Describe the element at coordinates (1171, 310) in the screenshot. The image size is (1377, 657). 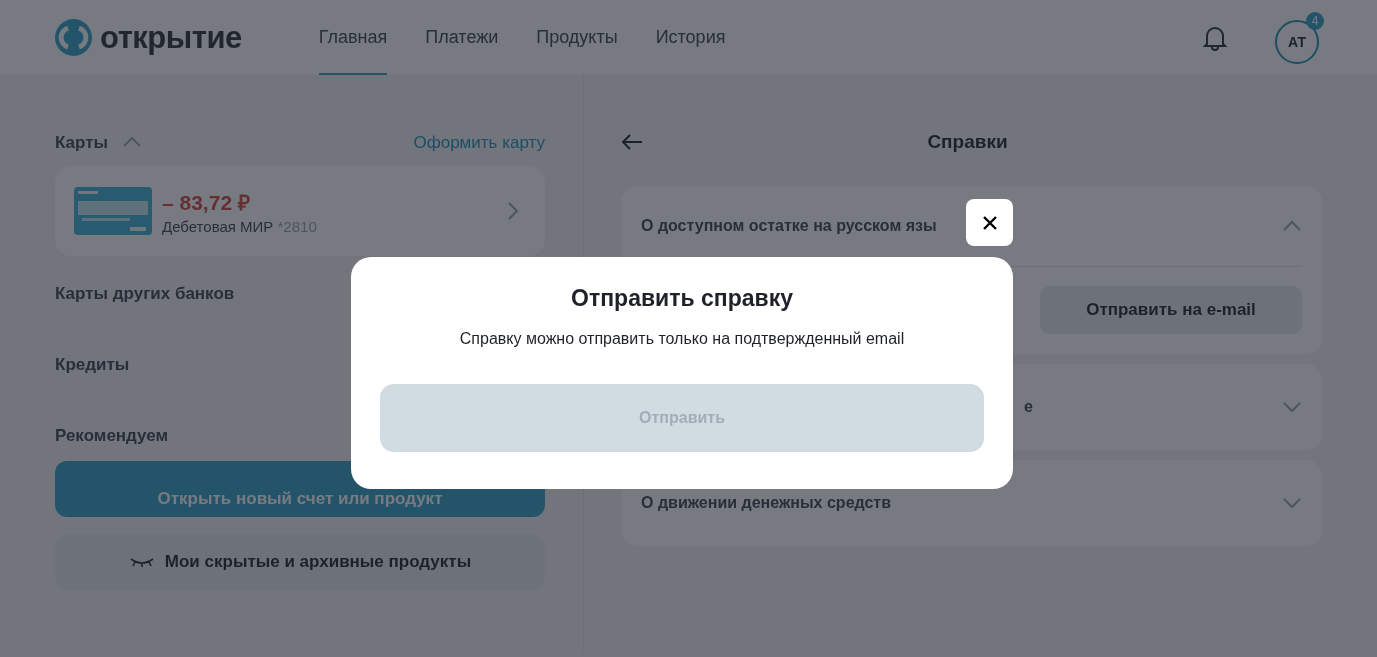
I see `send-email-button: Отправить на e-mail` at that location.